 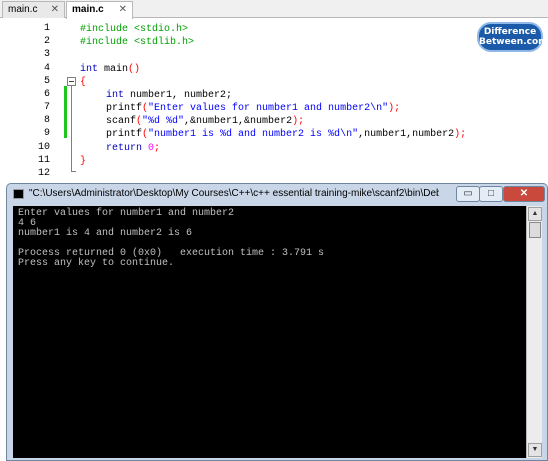 What do you see at coordinates (513, 42) in the screenshot?
I see `logo-line-2: Between.com` at bounding box center [513, 42].